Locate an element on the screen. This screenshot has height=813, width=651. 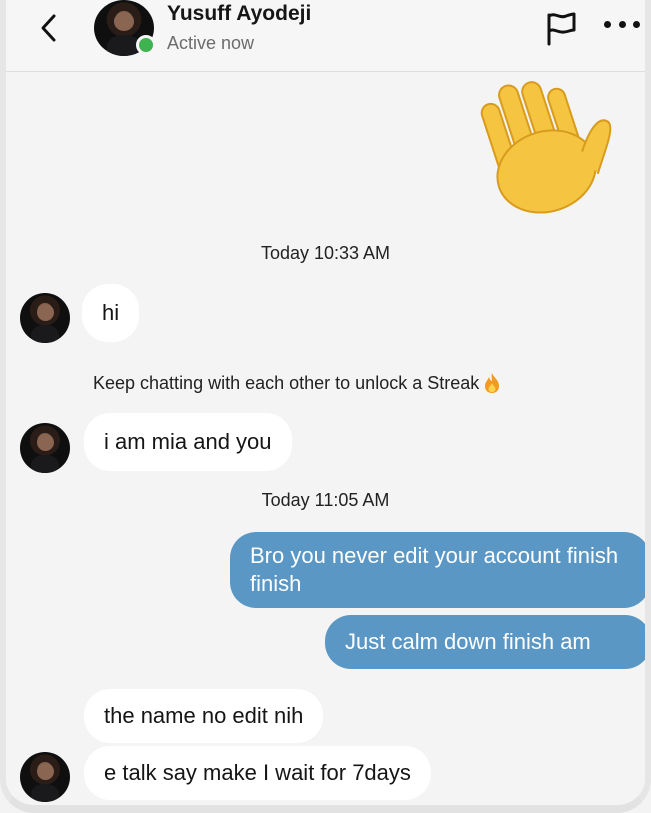
message-incoming: the name no edit nih is located at coordinates (204, 716).